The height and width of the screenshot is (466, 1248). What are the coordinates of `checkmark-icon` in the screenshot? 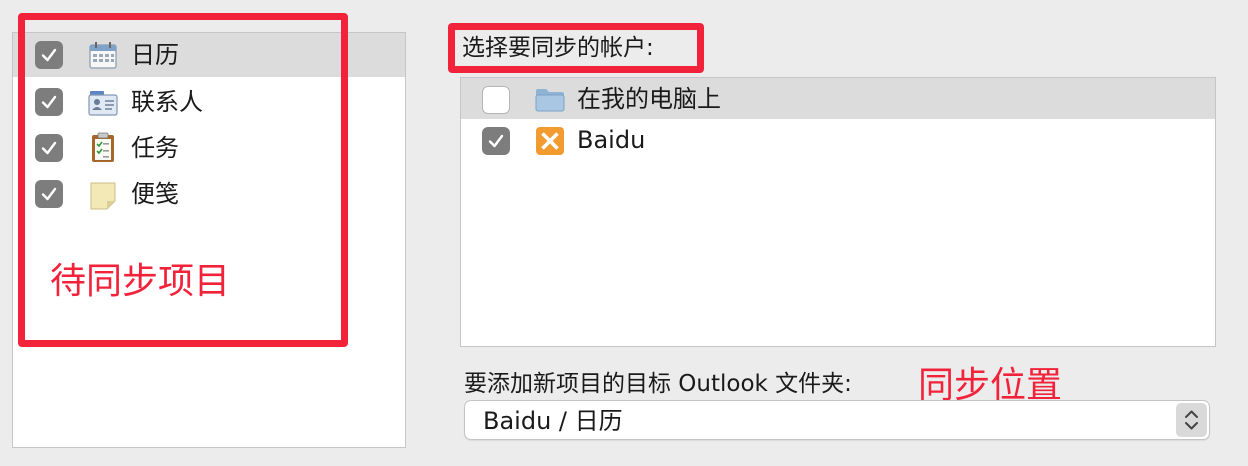 It's located at (496, 141).